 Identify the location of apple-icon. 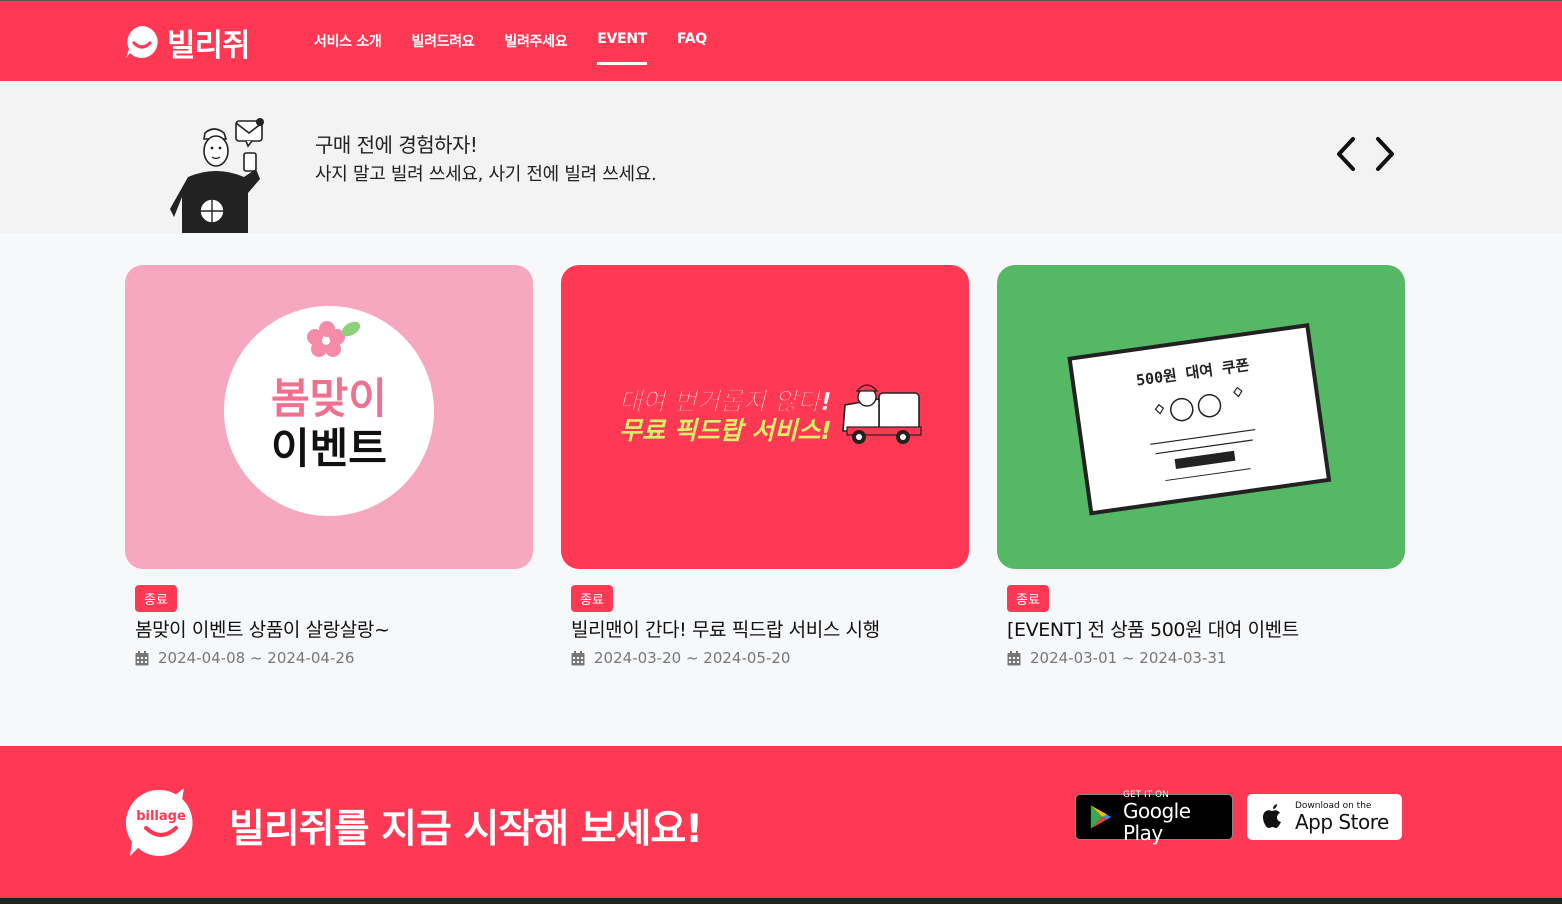
(1272, 816).